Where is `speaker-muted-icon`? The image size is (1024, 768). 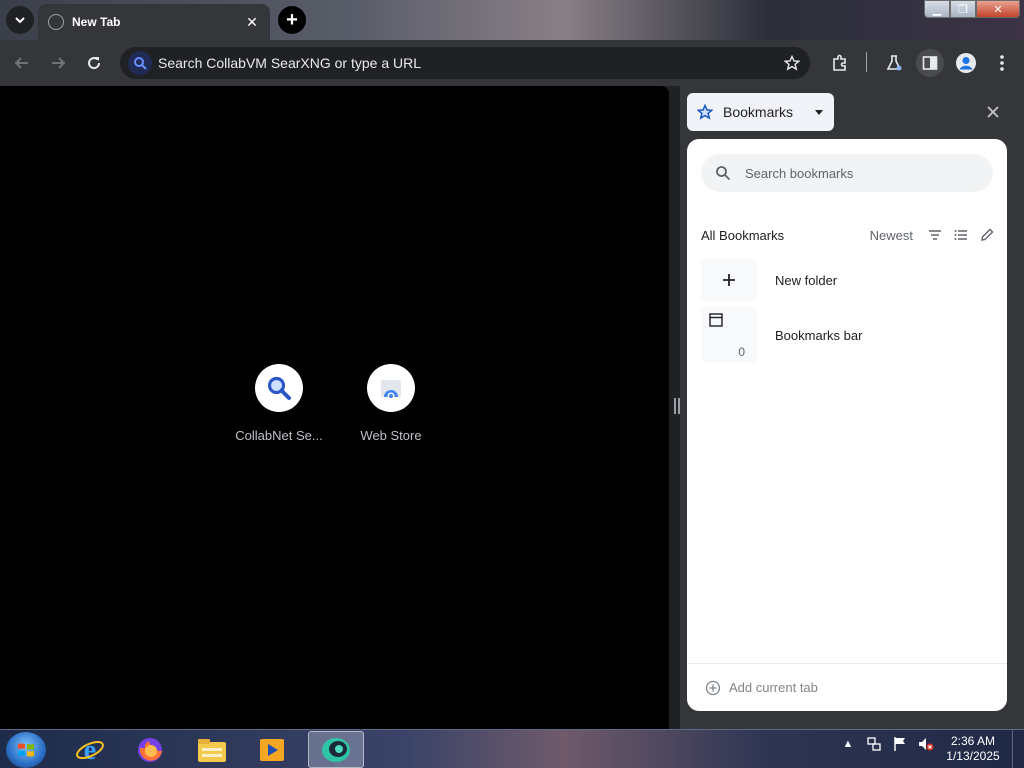
speaker-muted-icon is located at coordinates (926, 744).